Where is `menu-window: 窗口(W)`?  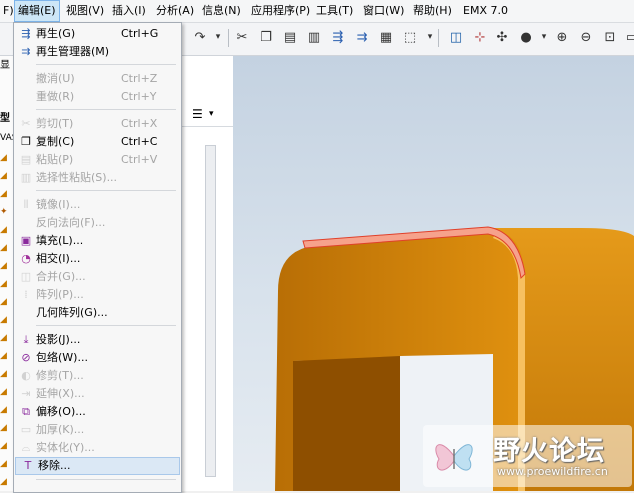
menu-window: 窗口(W) is located at coordinates (383, 11).